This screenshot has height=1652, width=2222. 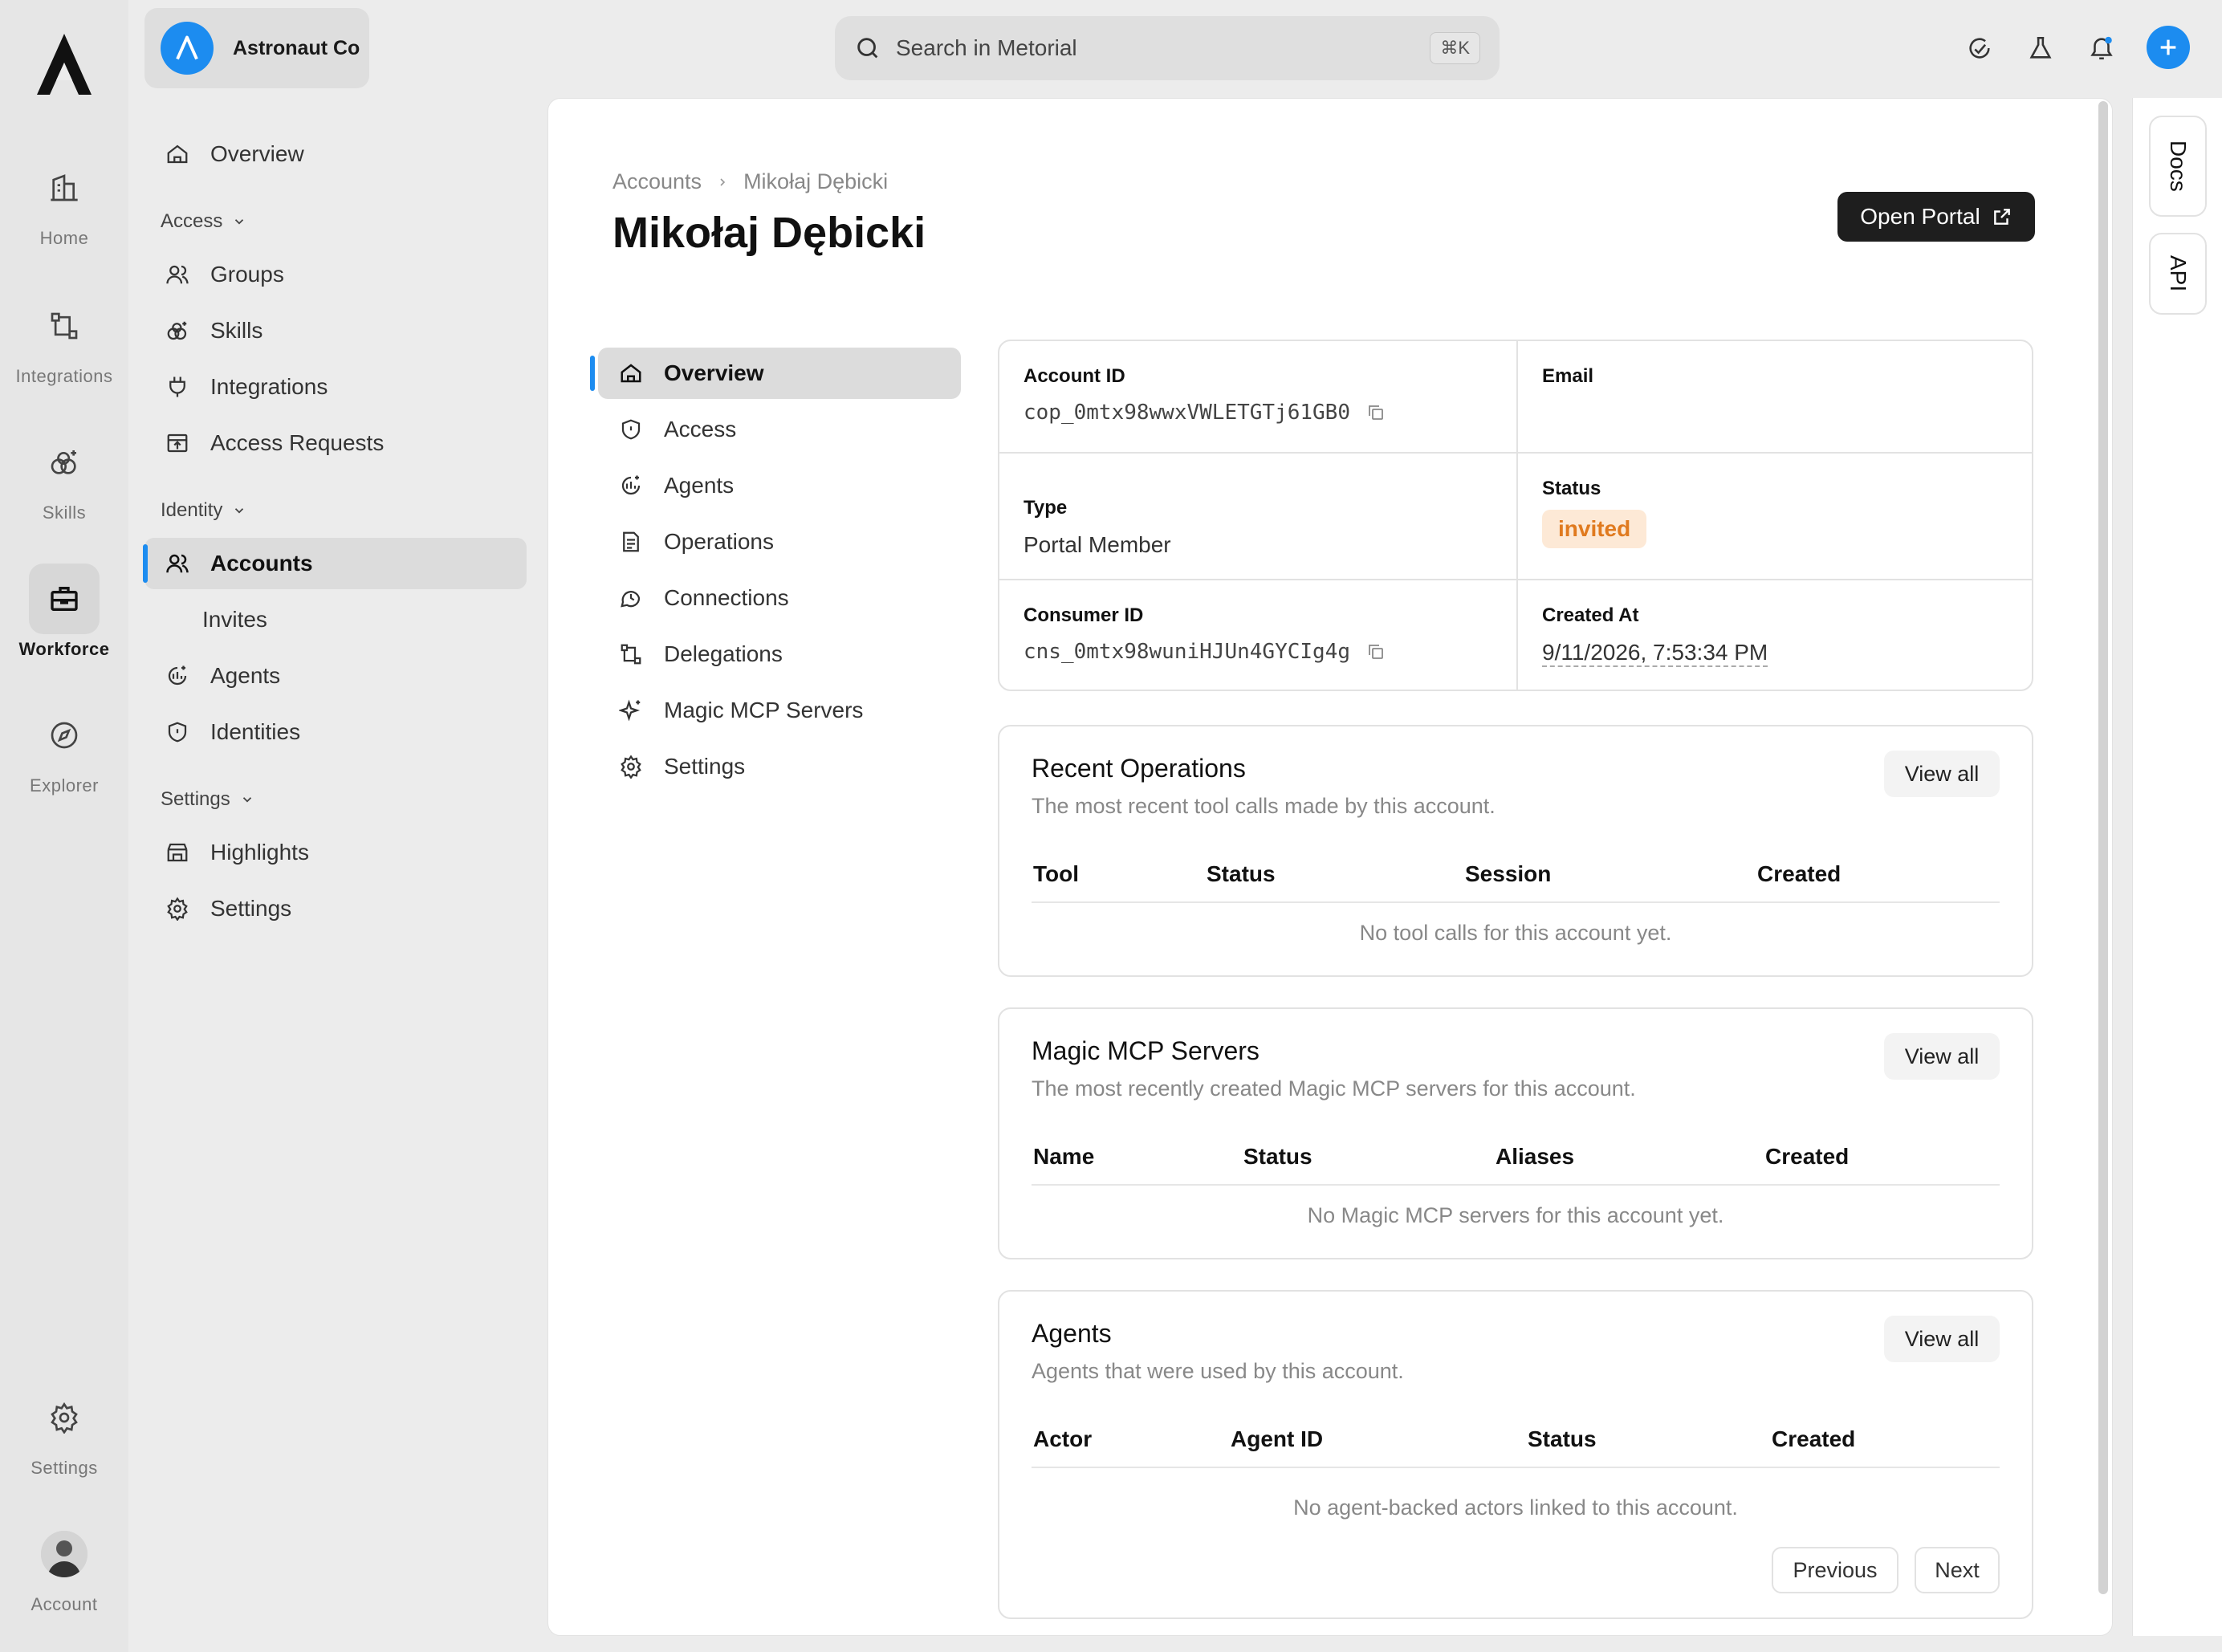 What do you see at coordinates (1241, 873) in the screenshot?
I see `column-header: Status` at bounding box center [1241, 873].